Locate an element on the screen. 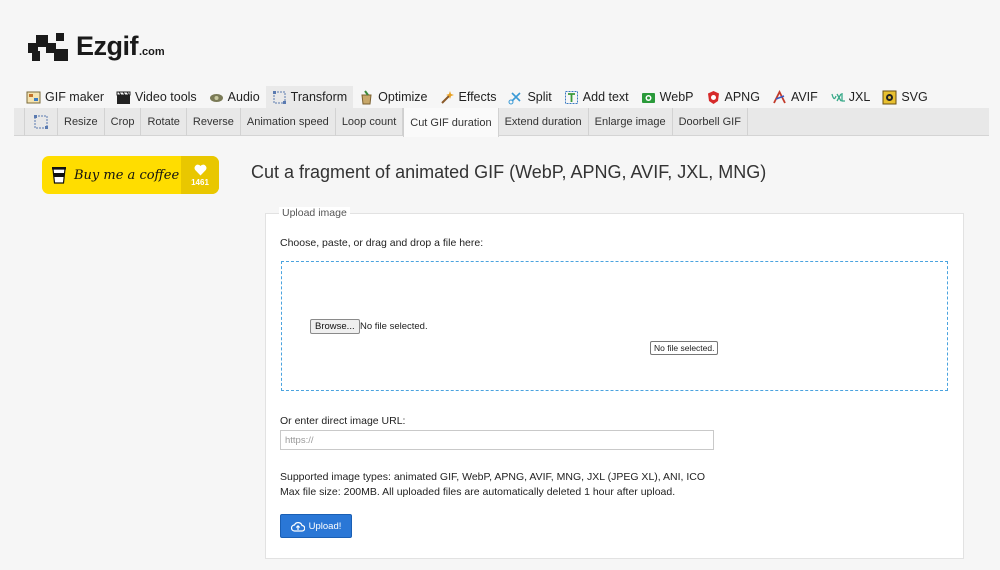 The height and width of the screenshot is (570, 1000). subnav-enlarge-image: Enlarge image is located at coordinates (631, 122).